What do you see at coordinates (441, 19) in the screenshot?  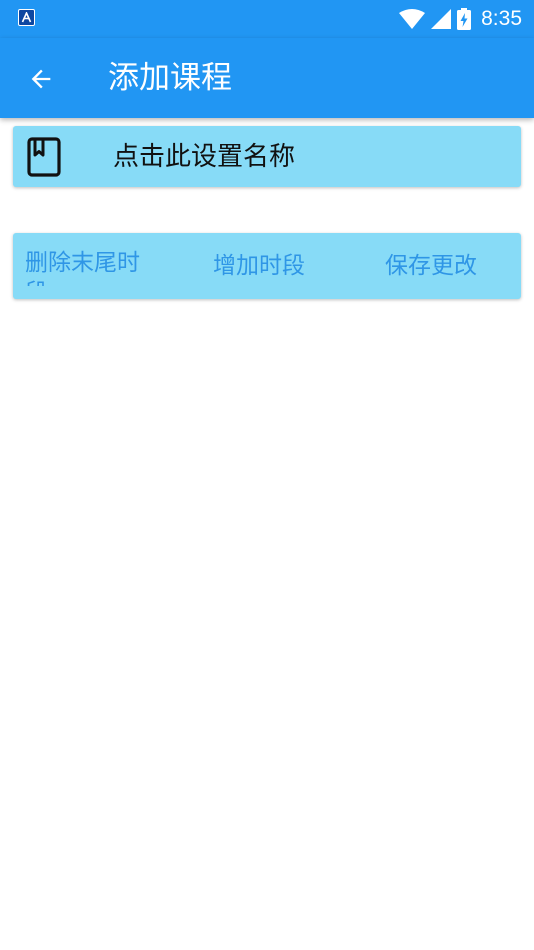 I see `signal-icon` at bounding box center [441, 19].